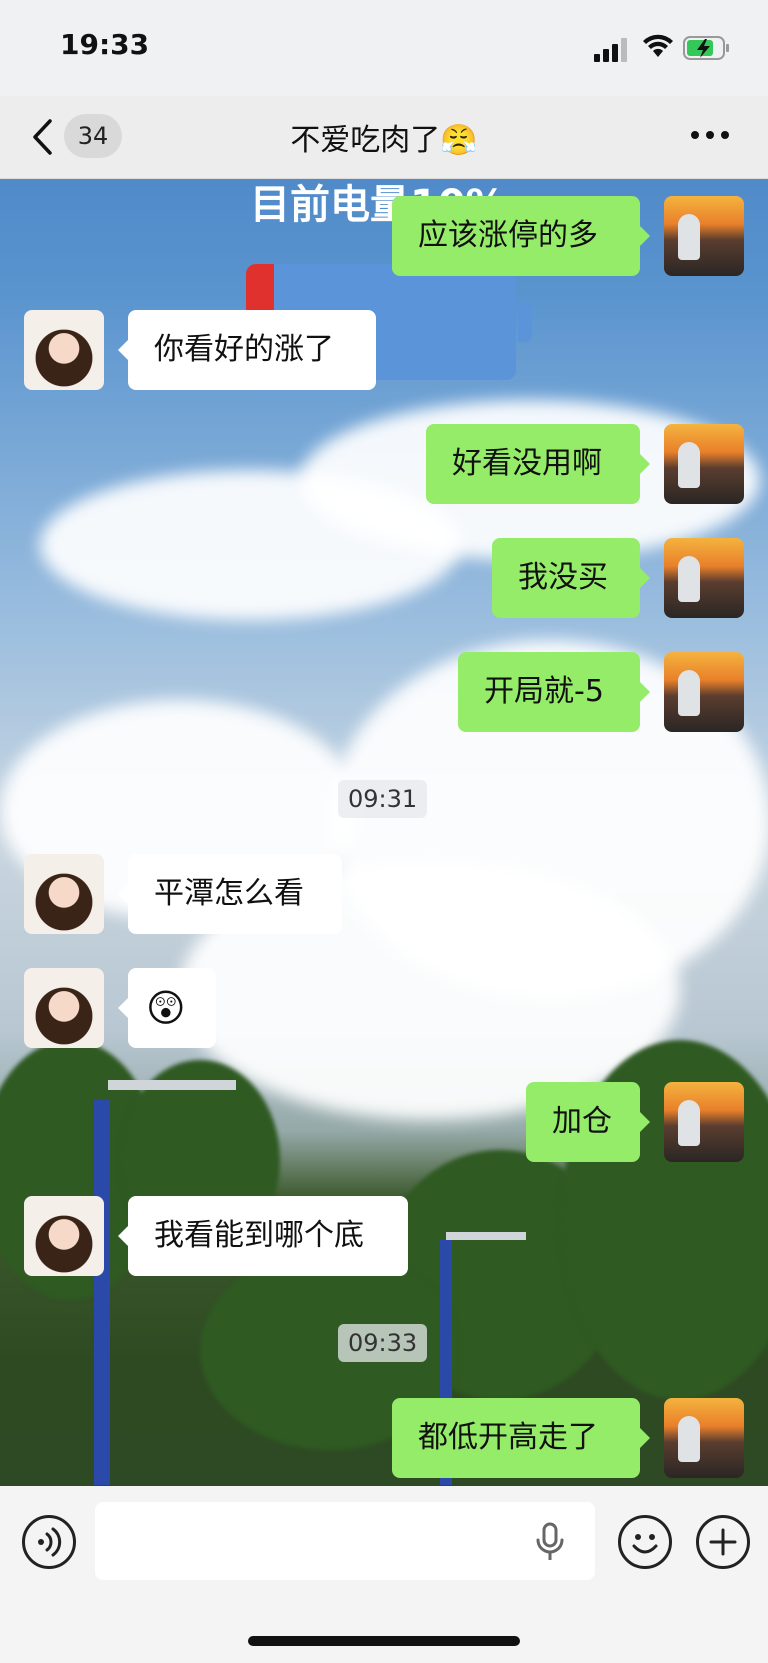  I want to click on message-bubble-incoming: 平潭怎么看, so click(230, 894).